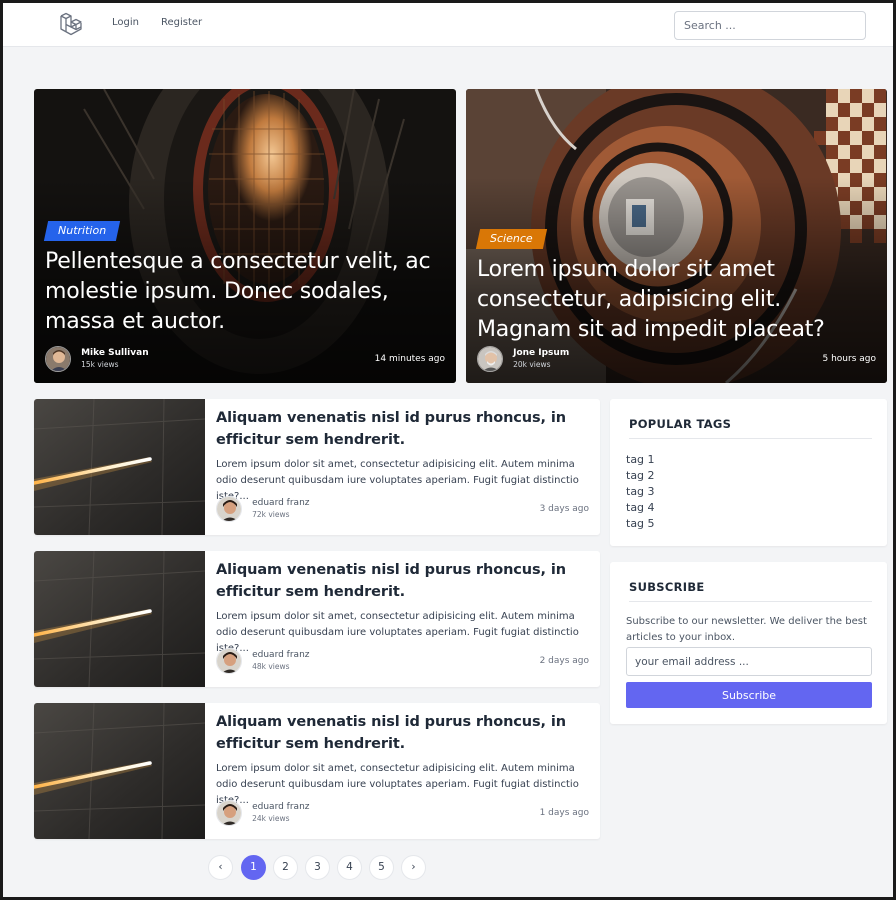  I want to click on page-button-4: 4, so click(349, 867).